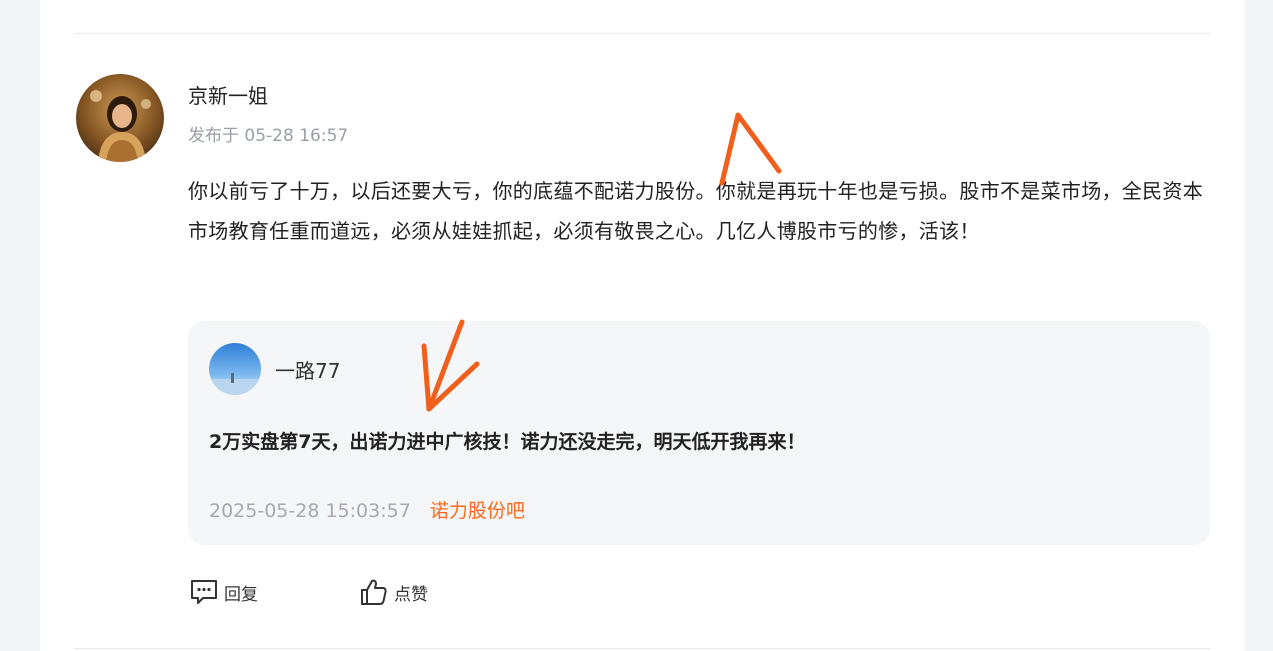  What do you see at coordinates (307, 369) in the screenshot?
I see `quoted-author-name: 一路77` at bounding box center [307, 369].